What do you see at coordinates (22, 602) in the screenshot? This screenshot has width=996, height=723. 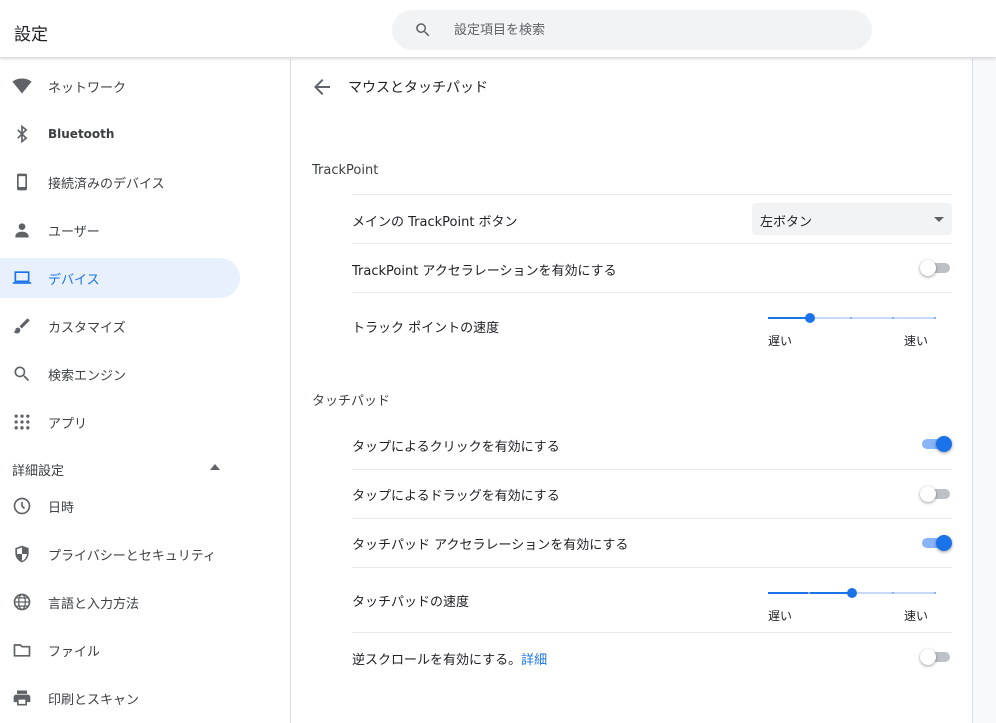 I see `globe-icon` at bounding box center [22, 602].